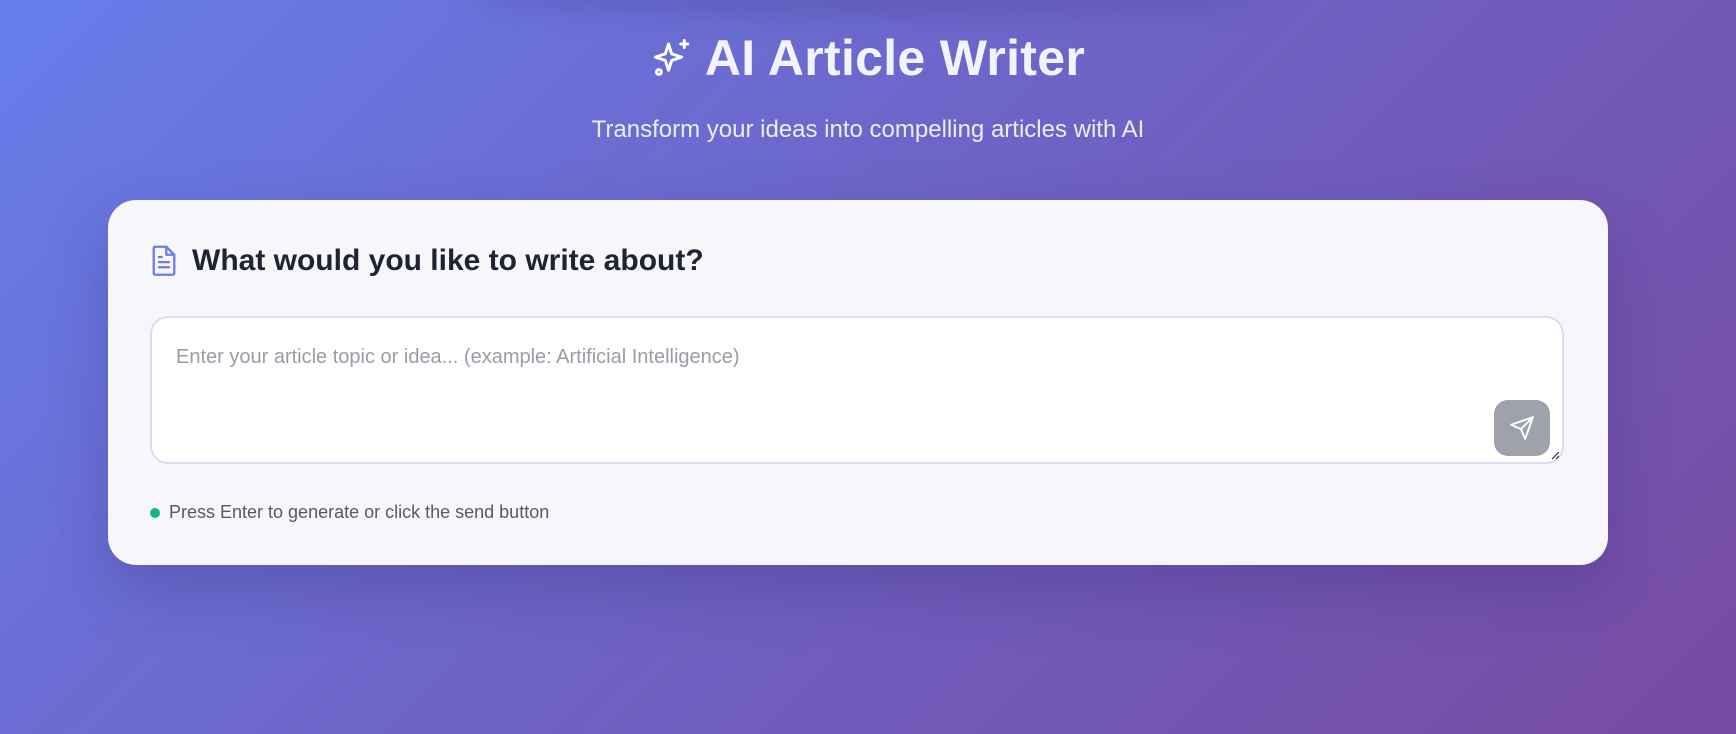 This screenshot has height=734, width=1736. Describe the element at coordinates (1555, 455) in the screenshot. I see `resize-handle-icon` at that location.